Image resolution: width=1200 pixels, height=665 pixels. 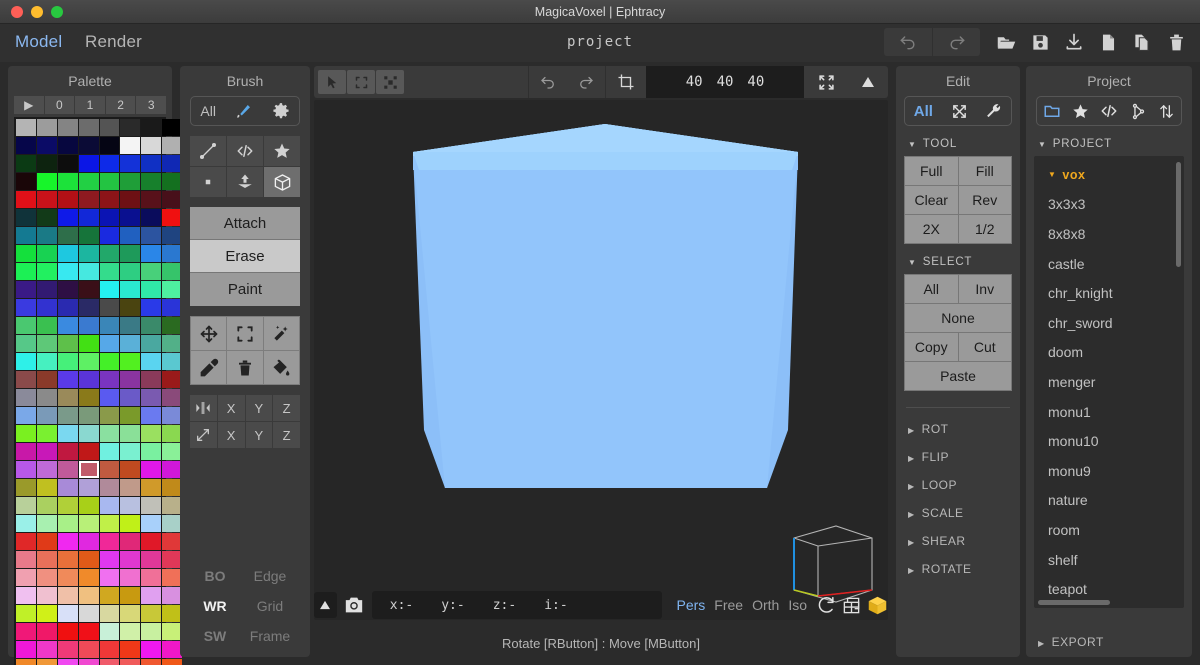 What do you see at coordinates (984, 229) in the screenshot?
I see `edit-button-1-2: 1/2` at bounding box center [984, 229].